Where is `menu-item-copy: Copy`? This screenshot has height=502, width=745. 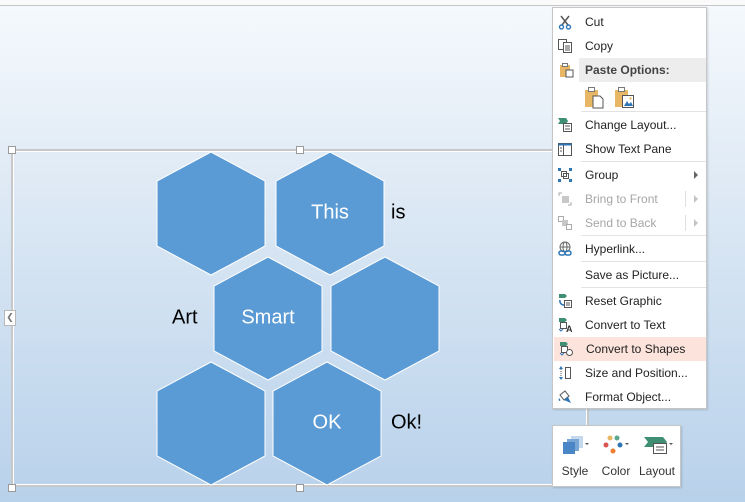
menu-item-copy: Copy is located at coordinates (629, 46).